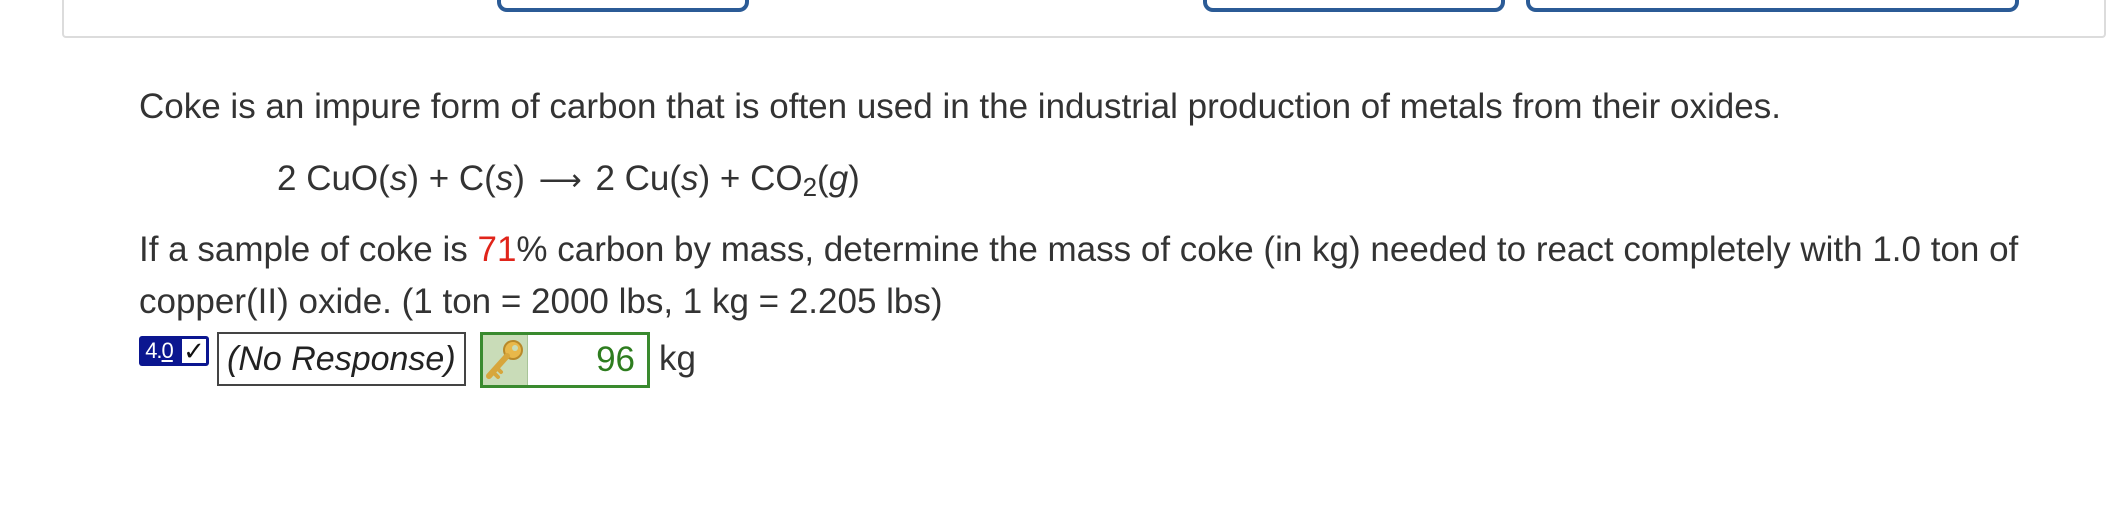 The image size is (2126, 532). What do you see at coordinates (505, 360) in the screenshot?
I see `key-icon` at bounding box center [505, 360].